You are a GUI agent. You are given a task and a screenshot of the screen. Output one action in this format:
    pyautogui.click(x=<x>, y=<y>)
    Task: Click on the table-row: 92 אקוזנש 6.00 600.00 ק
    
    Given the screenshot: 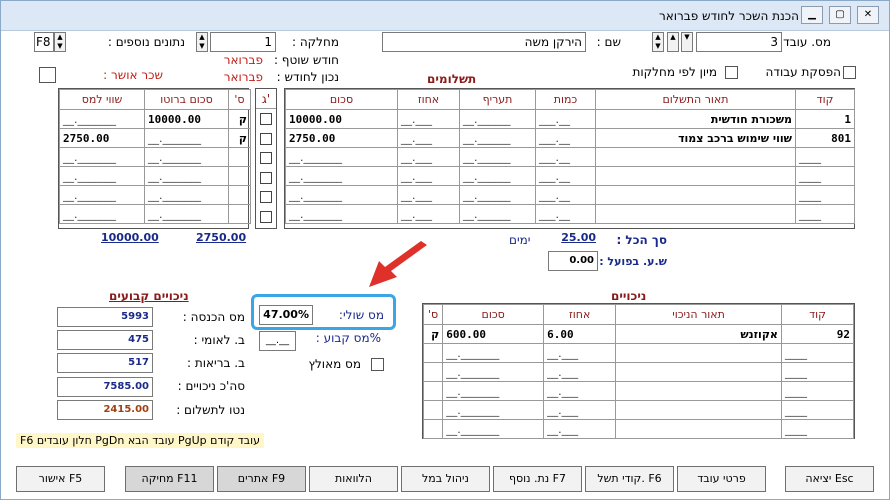 What is the action you would take?
    pyautogui.click(x=638, y=334)
    